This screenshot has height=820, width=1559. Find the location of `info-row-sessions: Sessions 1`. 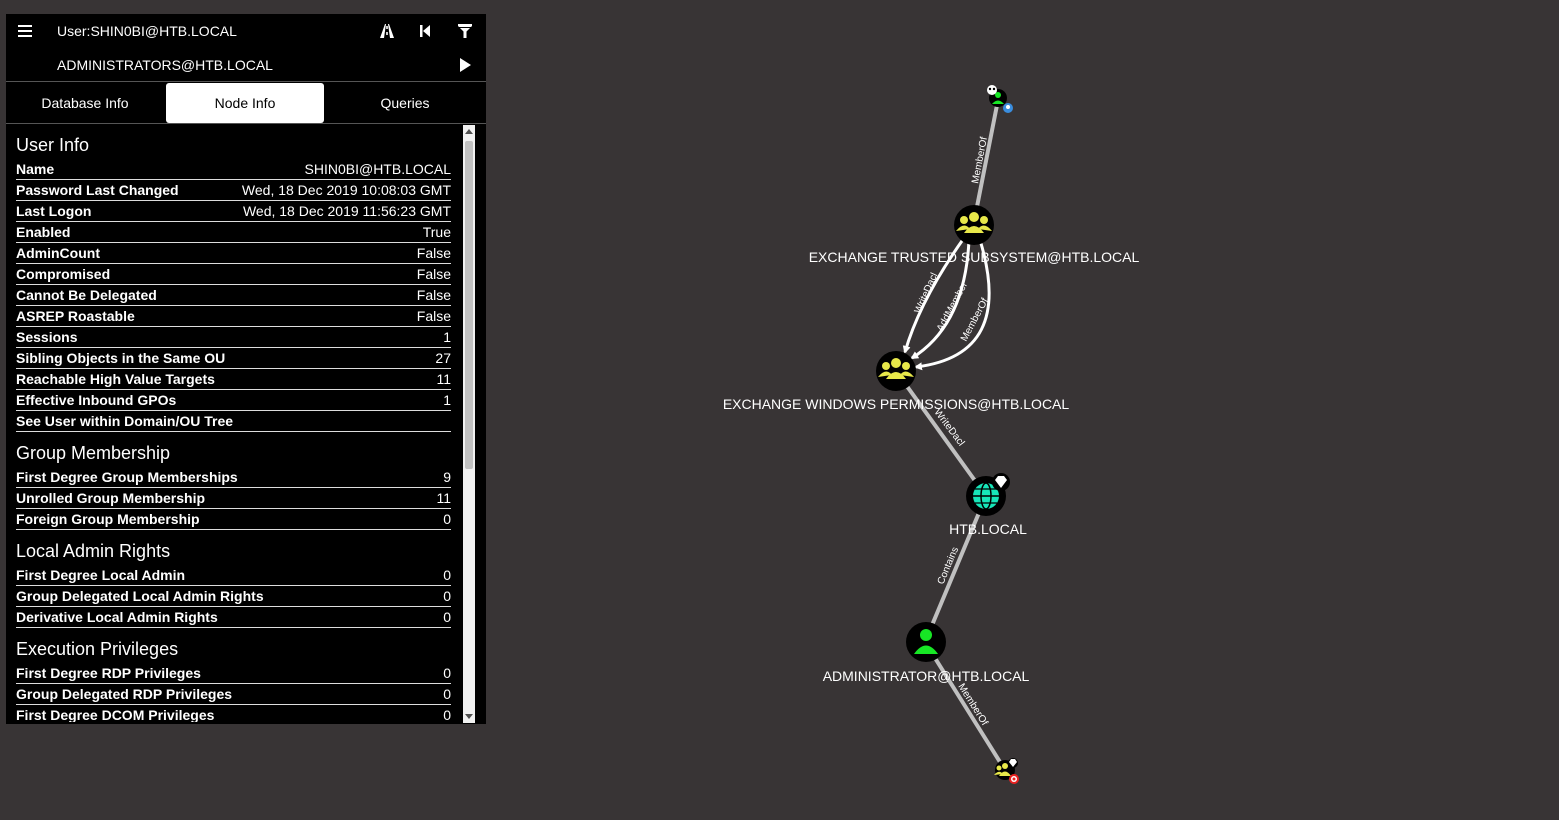

info-row-sessions: Sessions 1 is located at coordinates (233, 337).